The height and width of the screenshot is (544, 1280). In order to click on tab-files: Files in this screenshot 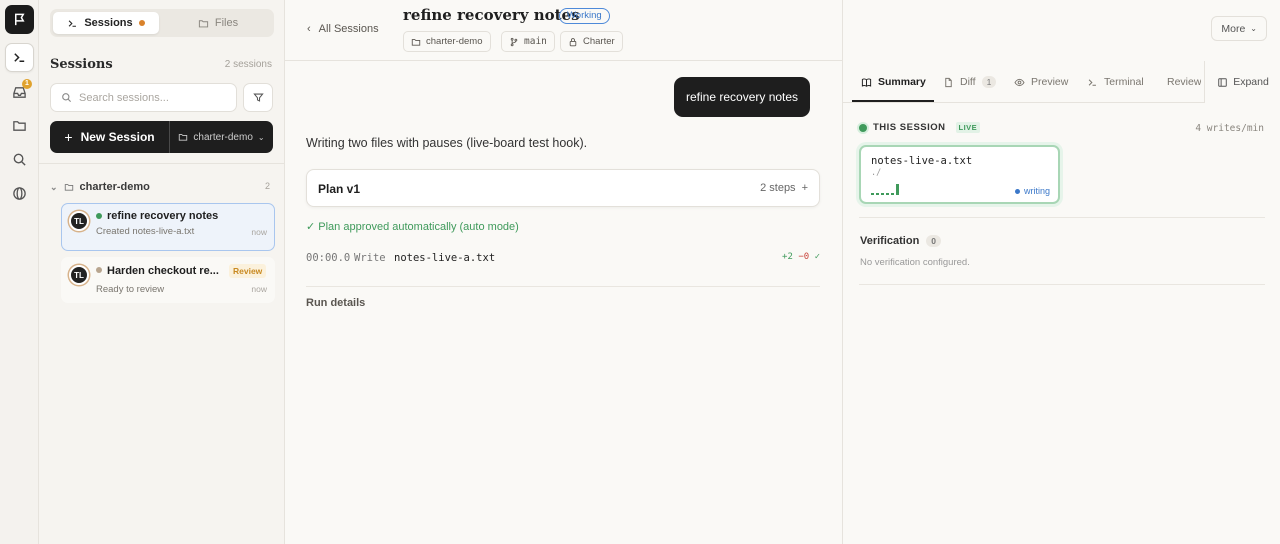, I will do `click(218, 23)`.